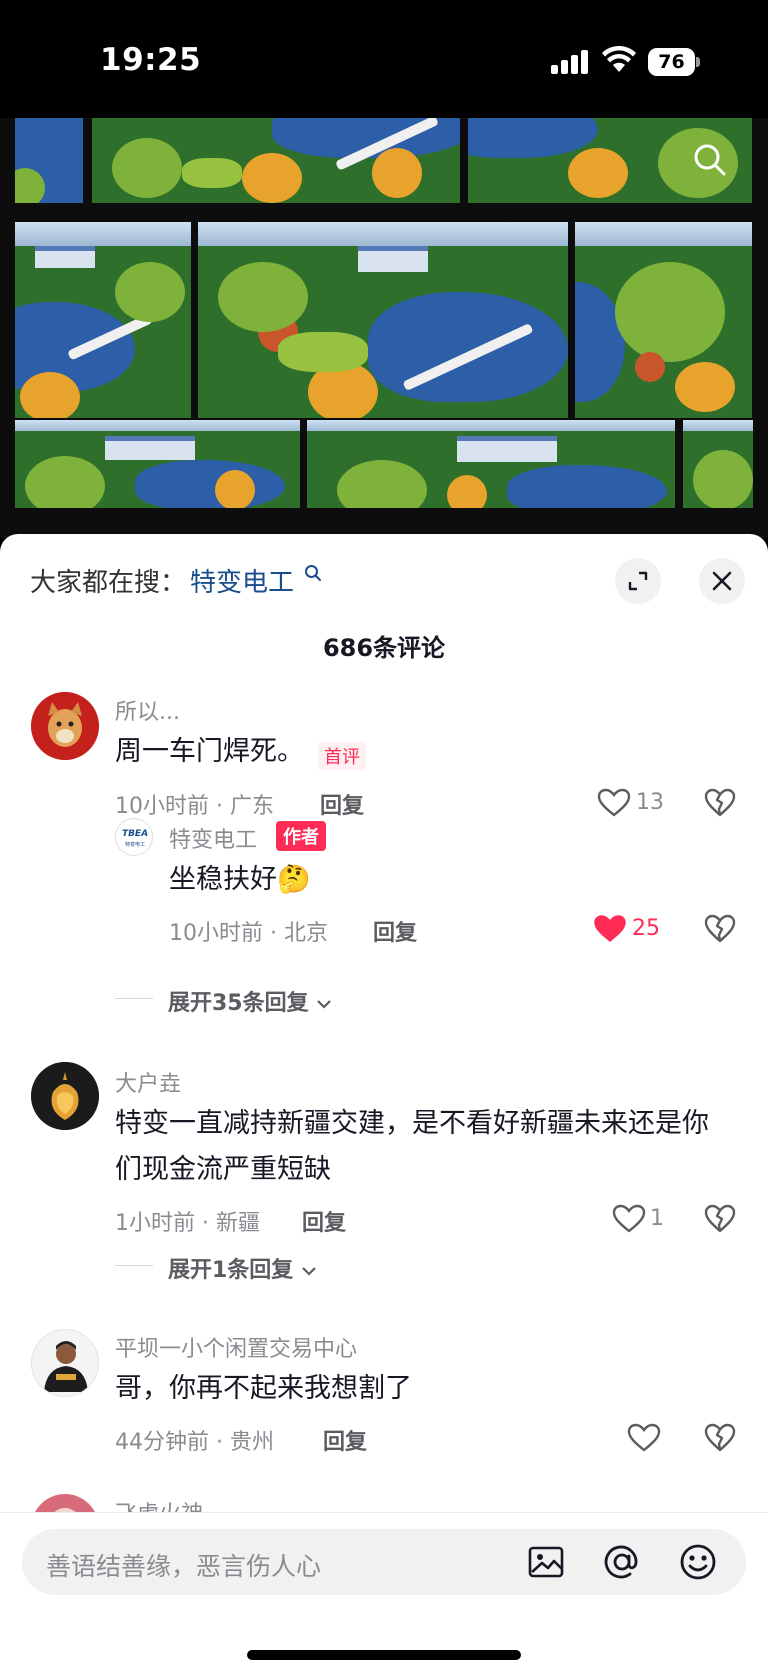 This screenshot has width=768, height=1670. What do you see at coordinates (657, 1218) in the screenshot?
I see `like-count: 1` at bounding box center [657, 1218].